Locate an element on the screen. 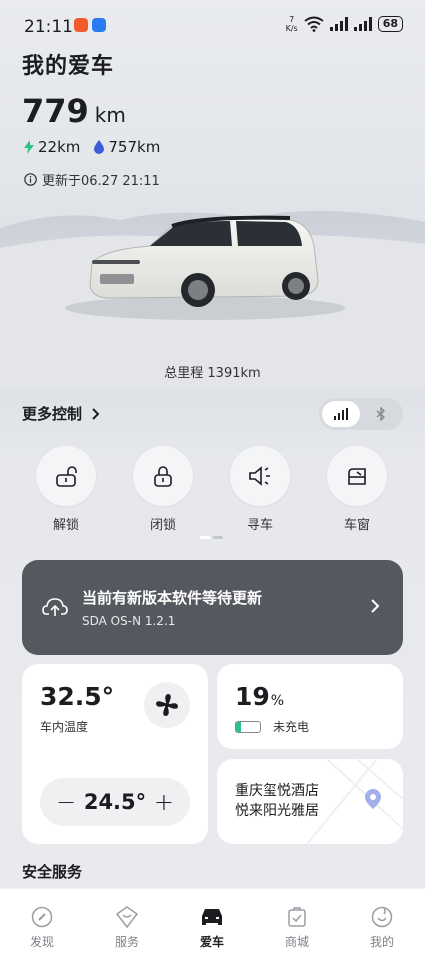 This screenshot has width=425, height=960. fuel-range: 757km is located at coordinates (134, 147).